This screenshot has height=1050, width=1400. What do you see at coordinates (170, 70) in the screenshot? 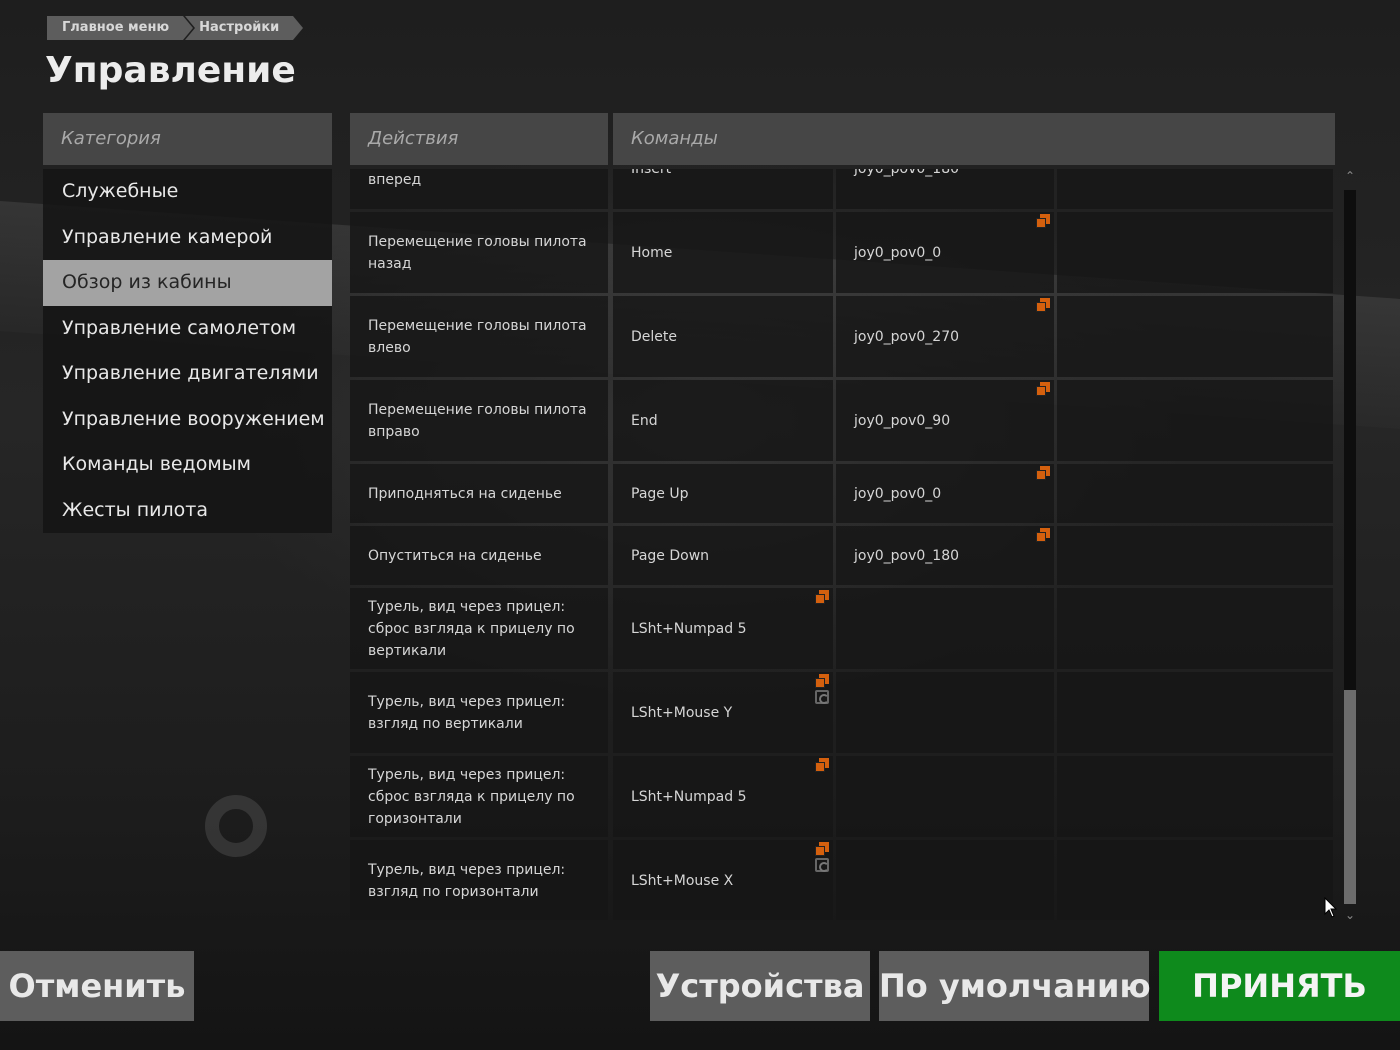
I see `page-title: Управление` at bounding box center [170, 70].